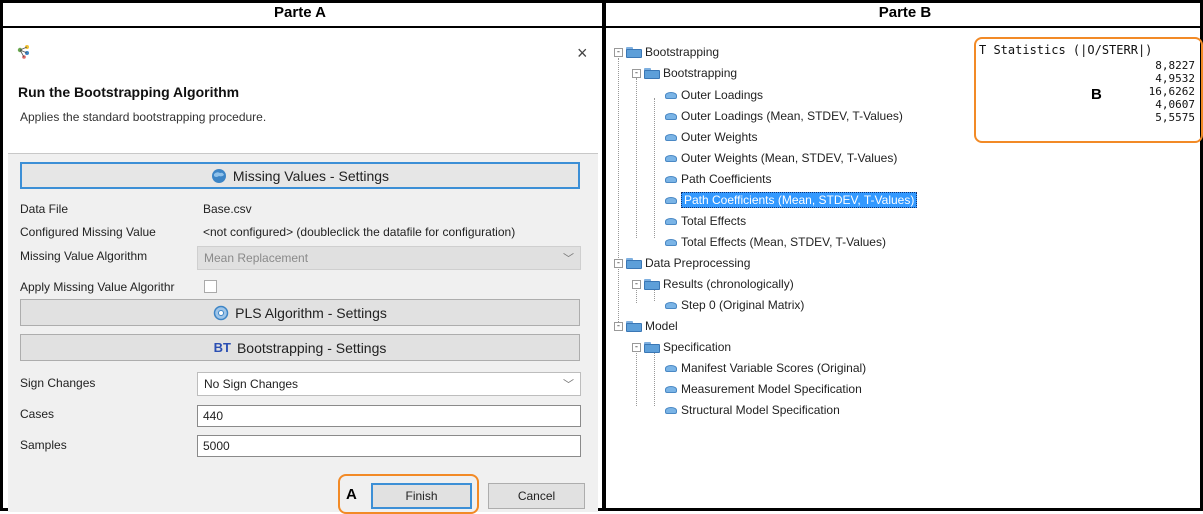 This screenshot has height=514, width=1203. I want to click on tree-leaf-manifest-variable-scores: Manifest Variable Scores (Original), so click(765, 368).